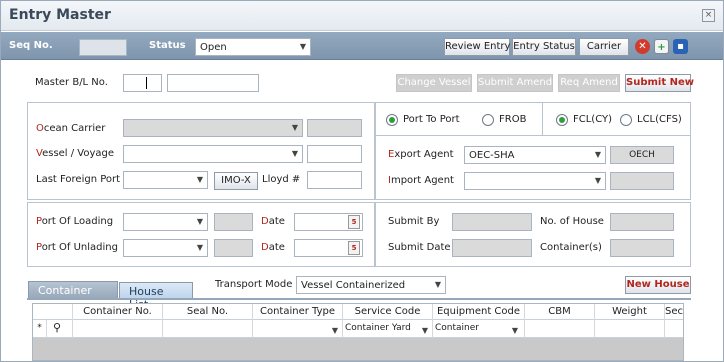 This screenshot has width=724, height=362. What do you see at coordinates (156, 296) in the screenshot?
I see `tab-house-list: House List` at bounding box center [156, 296].